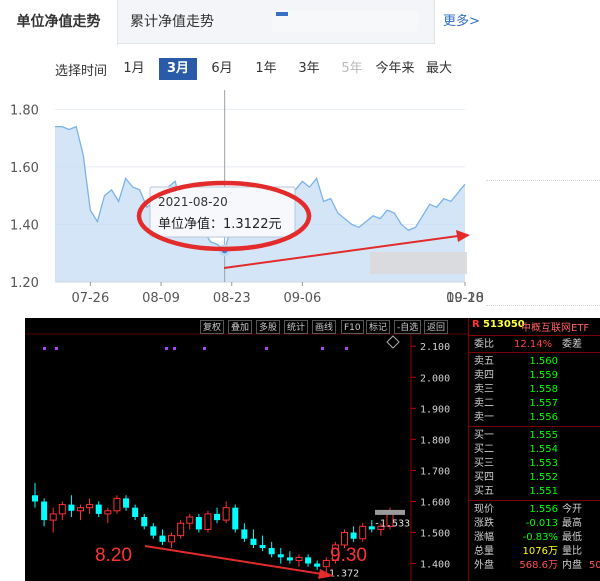 Image resolution: width=600 pixels, height=581 pixels. I want to click on tool-fuquan-button: 复权, so click(212, 327).